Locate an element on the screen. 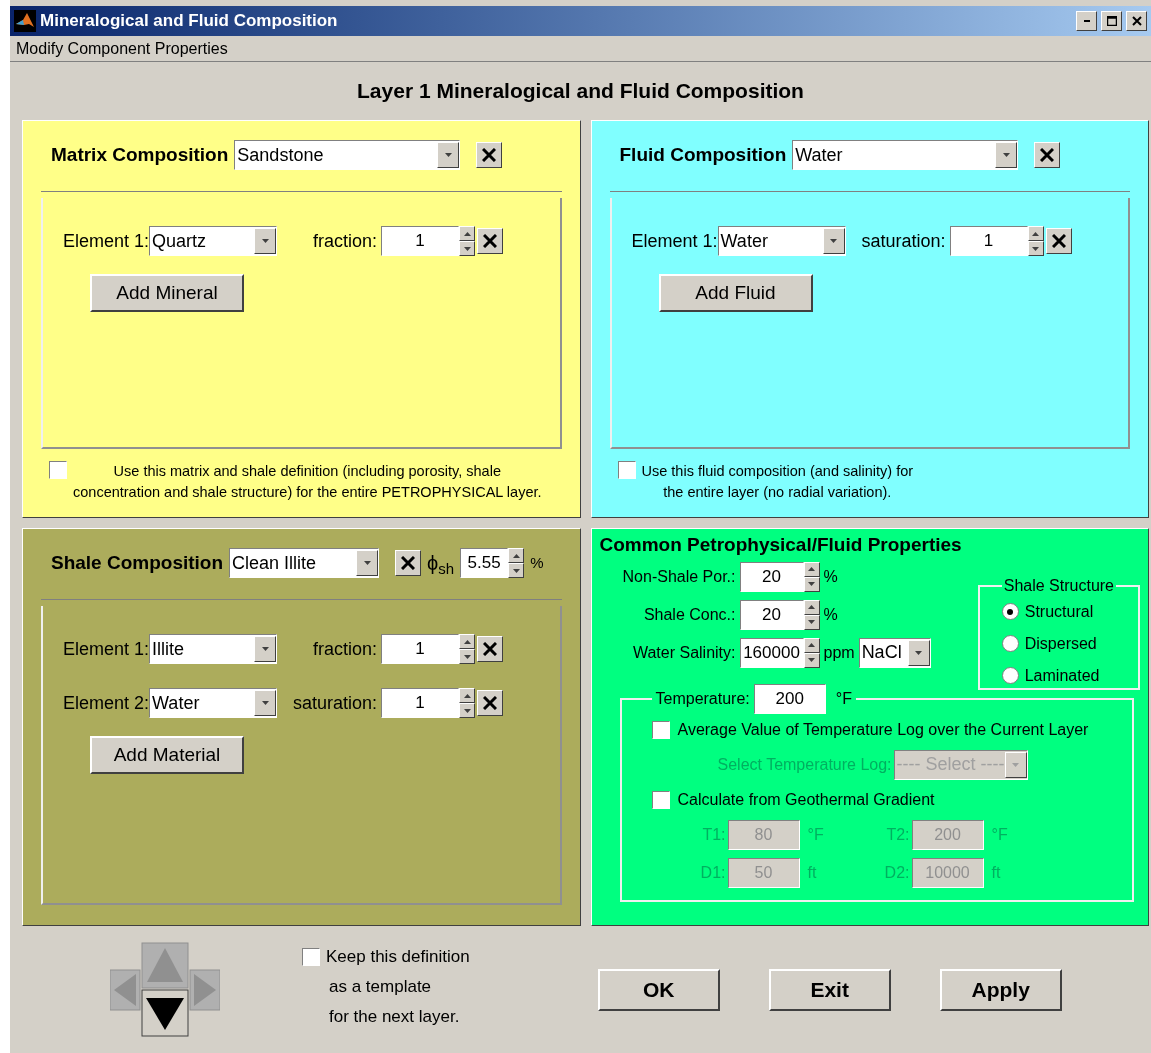  dropdown: Clean Illite is located at coordinates (304, 563).